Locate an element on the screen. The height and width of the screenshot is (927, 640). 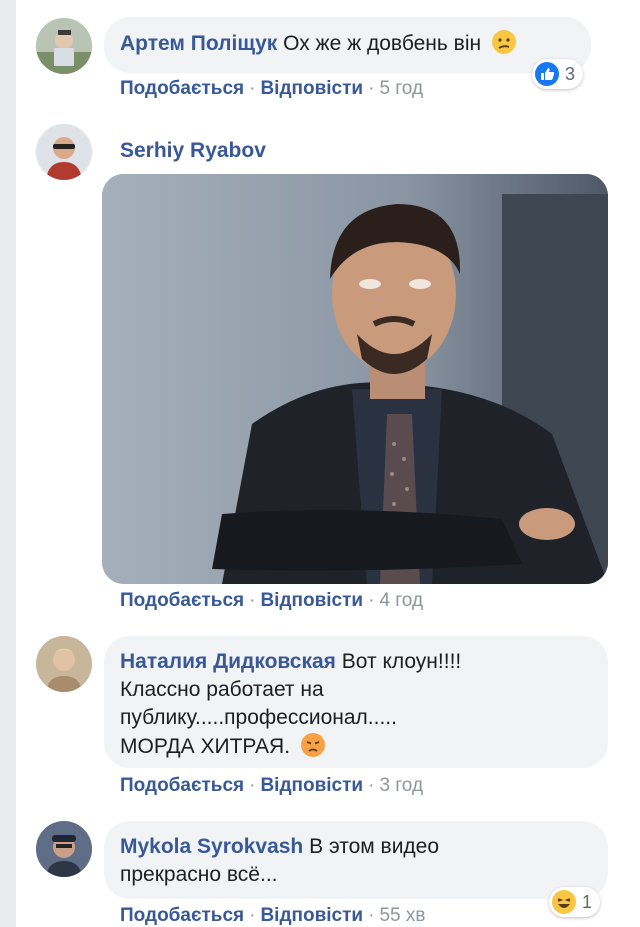
comment-text: Ох же ж довбень він is located at coordinates (382, 43).